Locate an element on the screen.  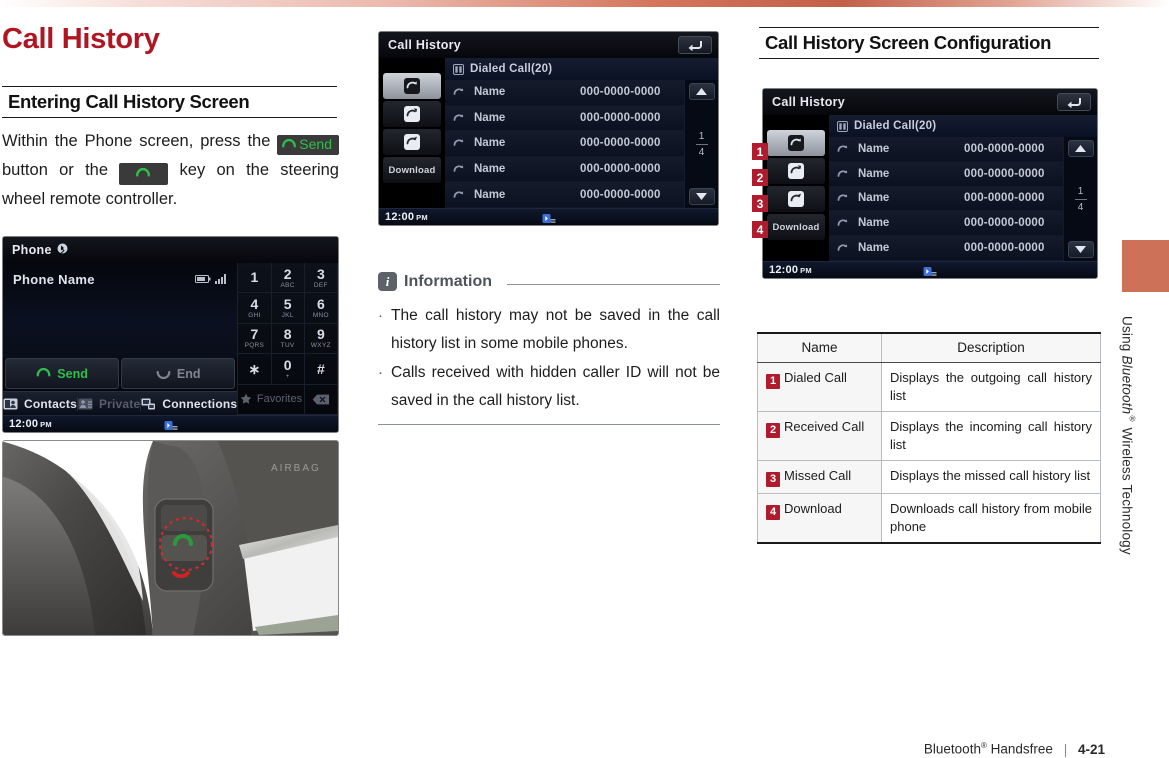
row-name-label: Received Call is located at coordinates (824, 426).